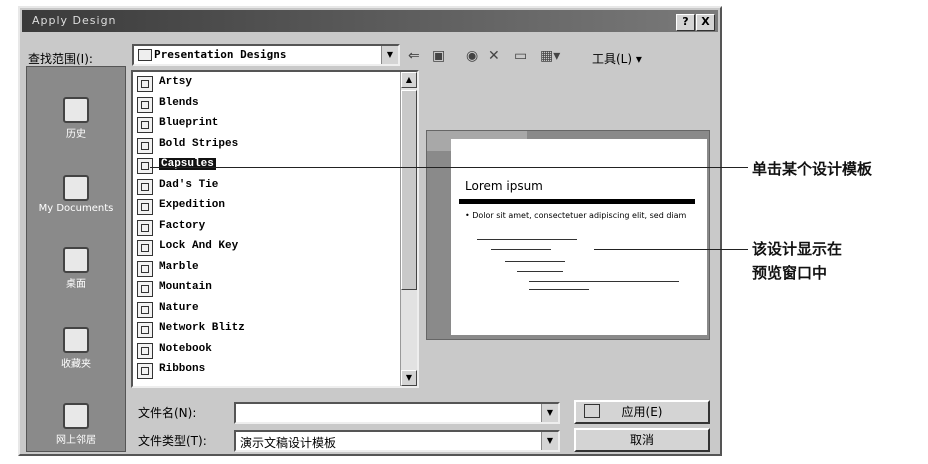 This screenshot has width=928, height=464. Describe the element at coordinates (577, 201) in the screenshot. I see `preview-title-bar` at that location.